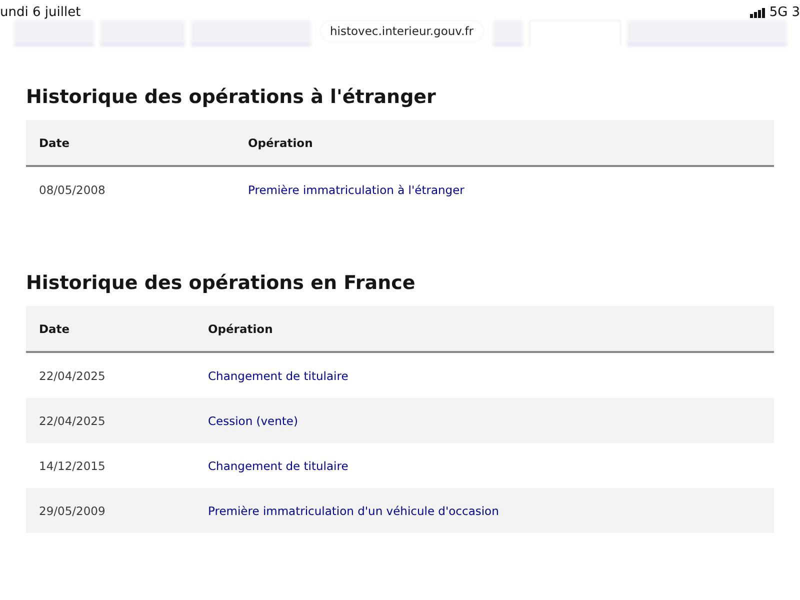 This screenshot has height=600, width=800. What do you see at coordinates (778, 12) in the screenshot?
I see `network-label: 5G` at bounding box center [778, 12].